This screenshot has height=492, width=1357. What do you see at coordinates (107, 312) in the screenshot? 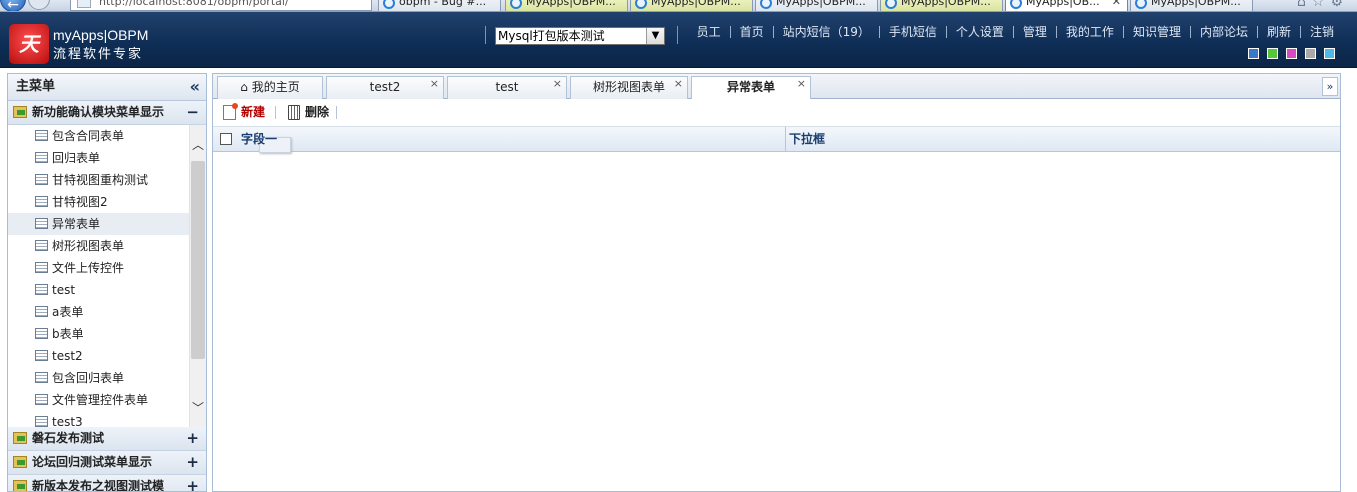
I see `menu-item: a表单` at bounding box center [107, 312].